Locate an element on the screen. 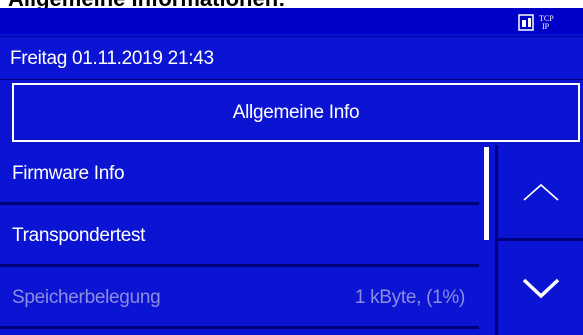 The image size is (583, 335). chevron-down-icon is located at coordinates (540, 288).